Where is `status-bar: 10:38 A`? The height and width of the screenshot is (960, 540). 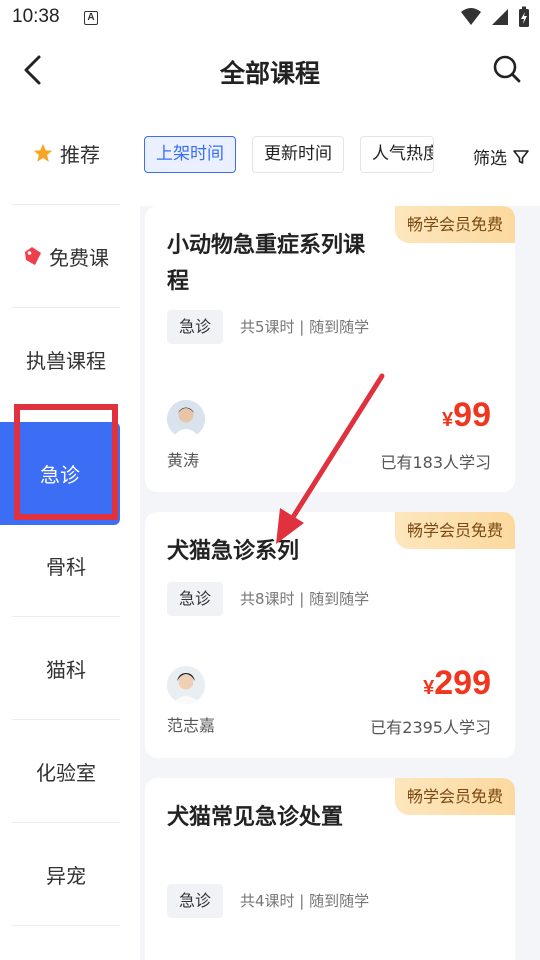 status-bar: 10:38 A is located at coordinates (270, 19).